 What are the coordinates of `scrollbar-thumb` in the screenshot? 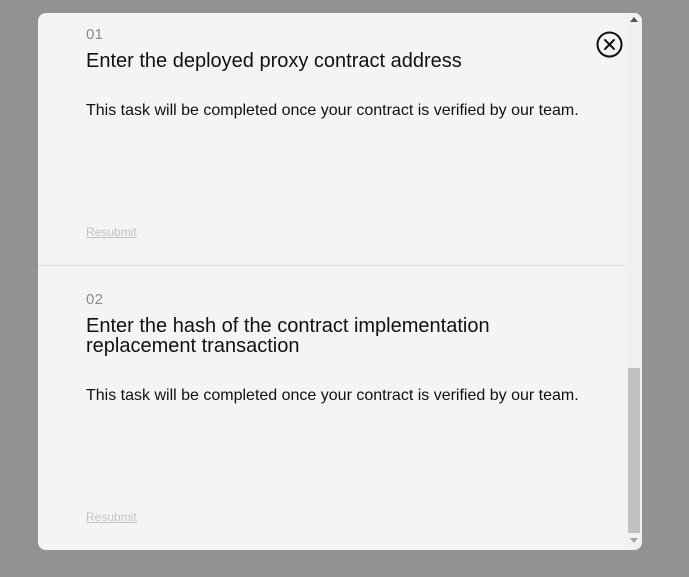 It's located at (634, 450).